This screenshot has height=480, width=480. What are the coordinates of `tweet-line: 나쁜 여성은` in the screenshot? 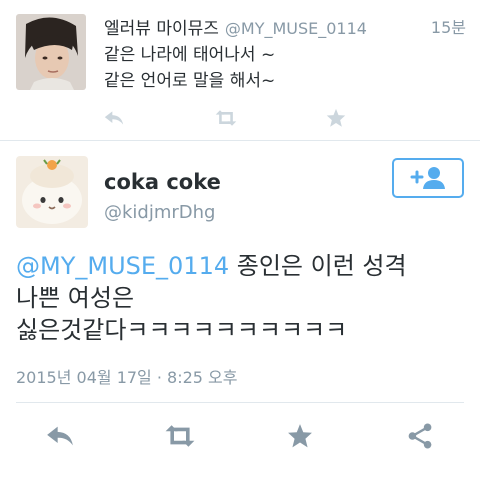 It's located at (75, 298).